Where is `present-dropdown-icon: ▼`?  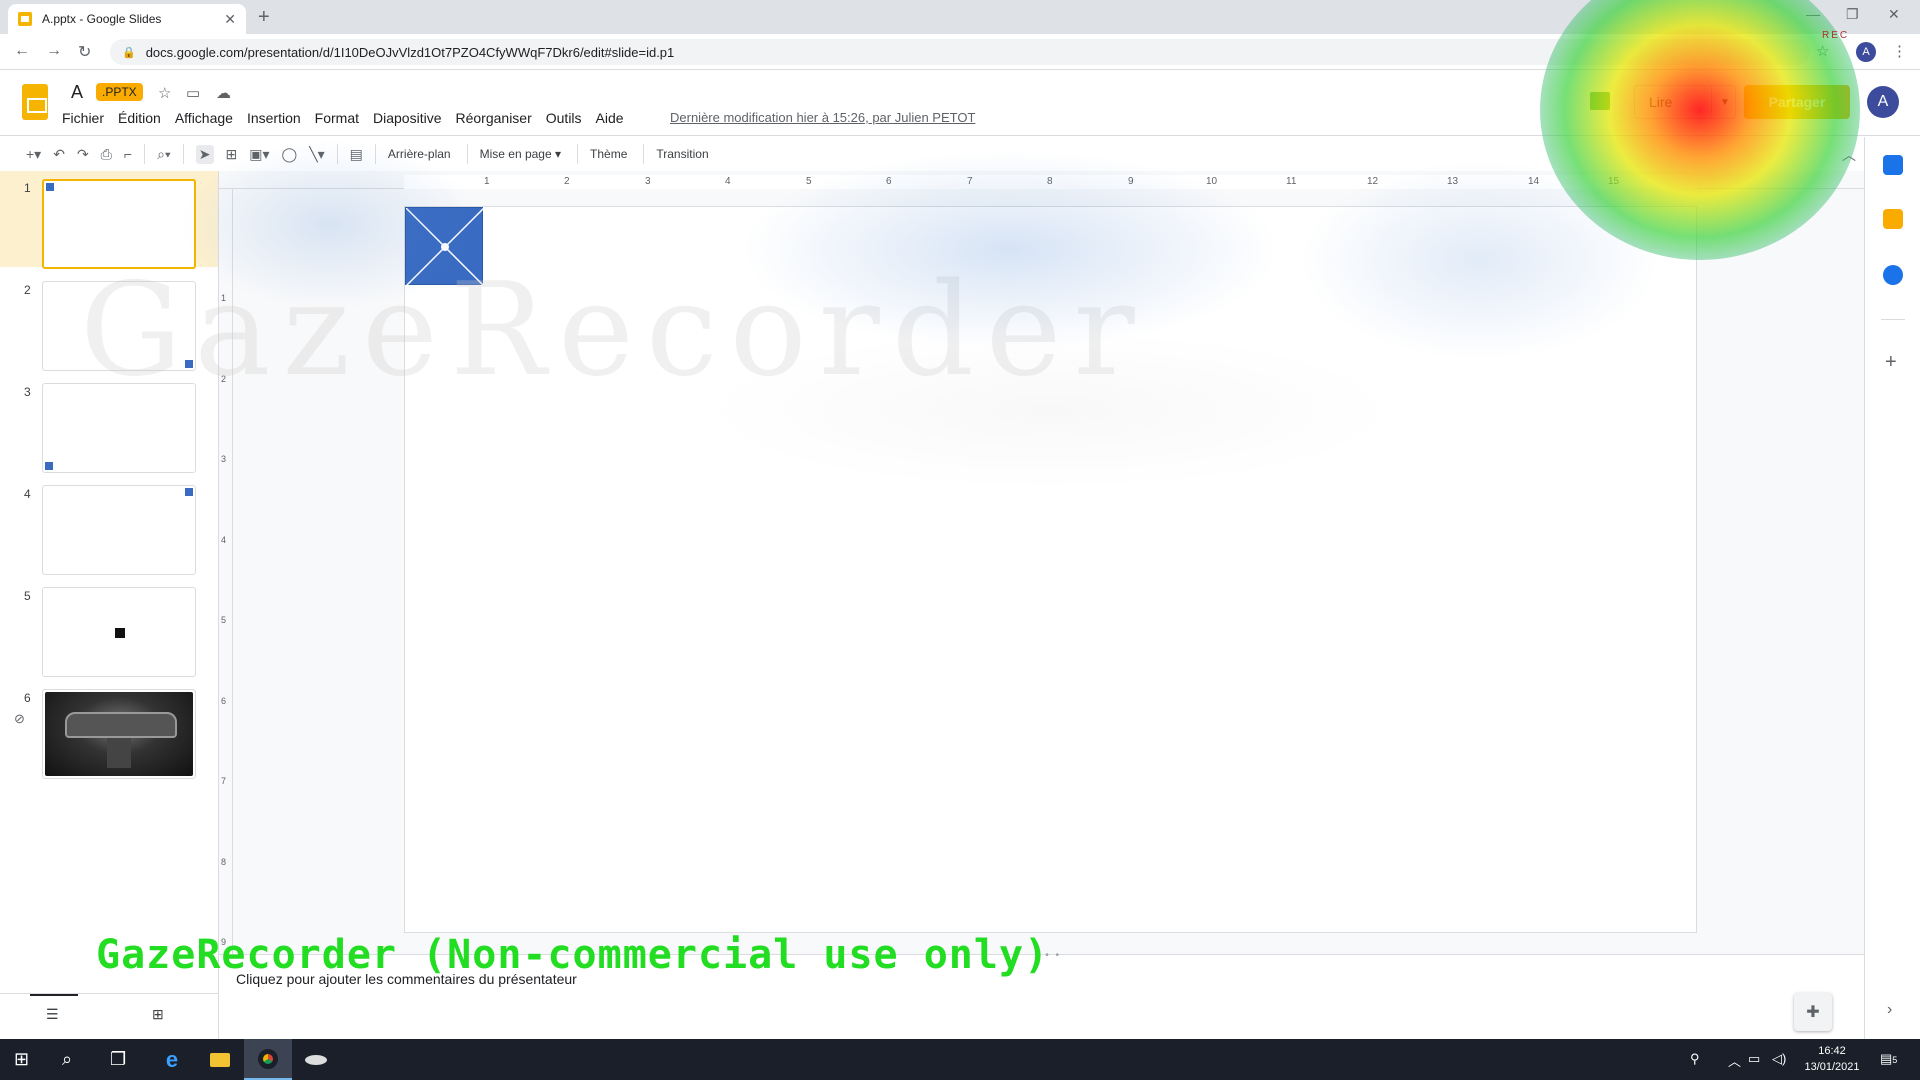
present-dropdown-icon: ▼ is located at coordinates (1721, 102).